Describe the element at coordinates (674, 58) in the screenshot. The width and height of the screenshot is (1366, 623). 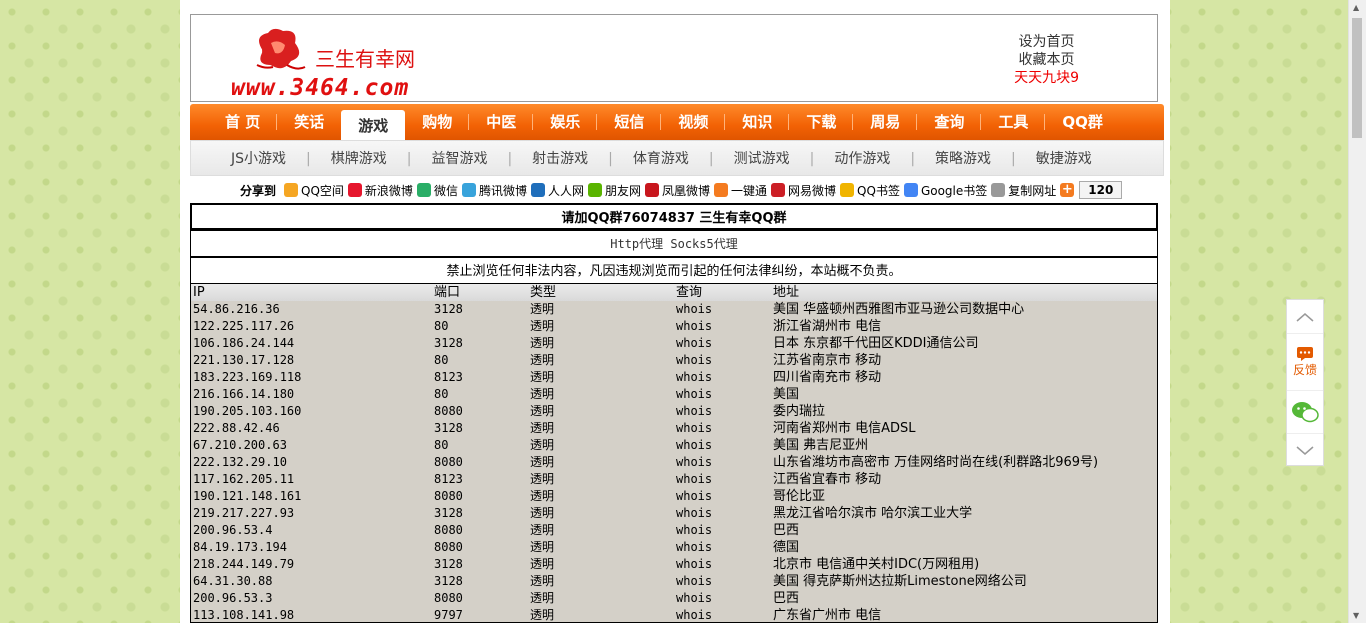
I see `header: 三生有幸网 www.3464.com 设为首页 收藏本页 天天九块9` at that location.